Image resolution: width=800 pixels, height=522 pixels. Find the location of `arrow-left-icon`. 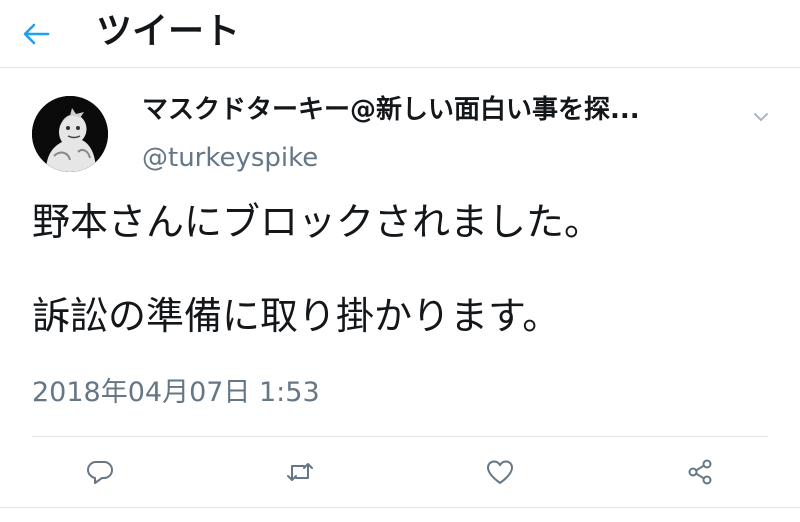

arrow-left-icon is located at coordinates (36, 34).